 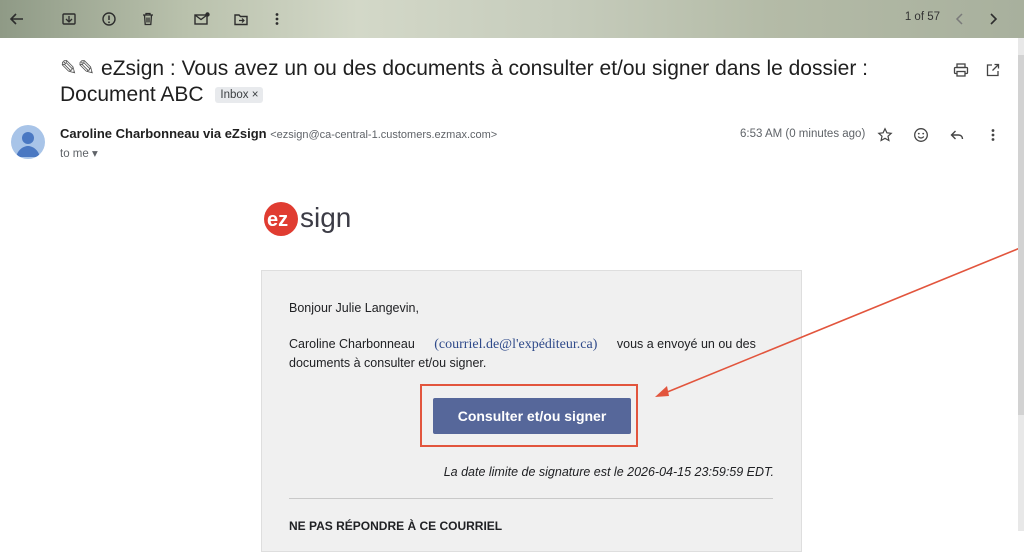 What do you see at coordinates (95, 154) in the screenshot?
I see `chevron-down-icon: ▾` at bounding box center [95, 154].